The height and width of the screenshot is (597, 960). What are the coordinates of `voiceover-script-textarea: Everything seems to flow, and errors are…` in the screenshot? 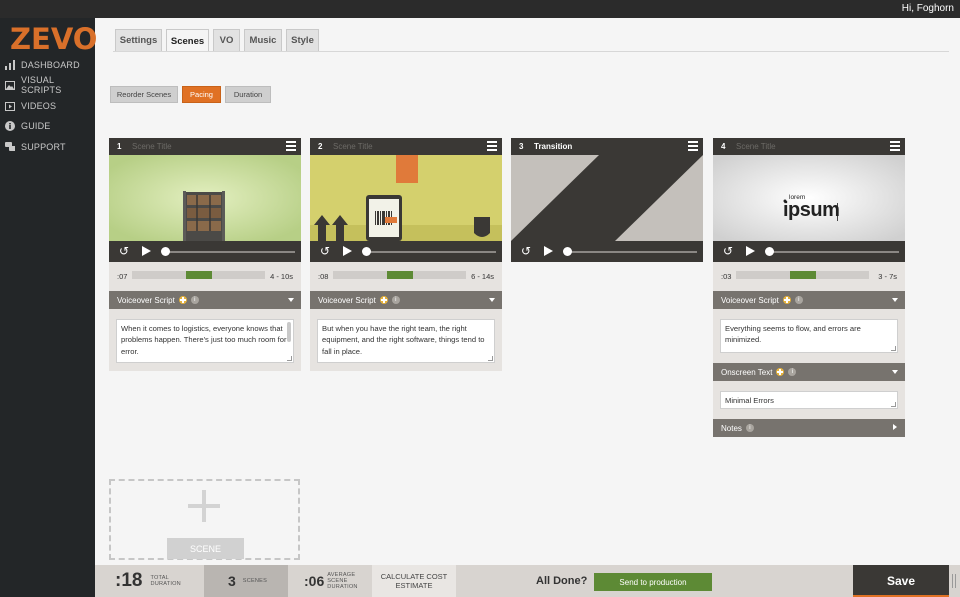 It's located at (809, 336).